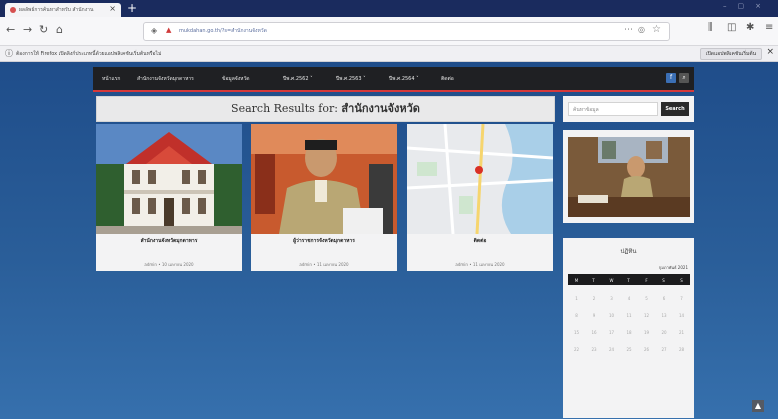 Image resolution: width=778 pixels, height=419 pixels. Describe the element at coordinates (576, 280) in the screenshot. I see `weekday-label: M` at that location.